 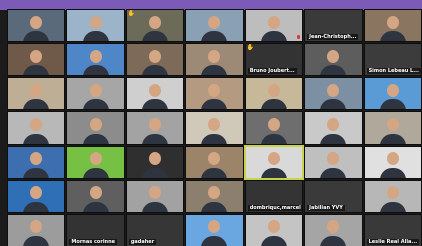 I want to click on participant-name: Jabilian YVY, so click(x=326, y=207).